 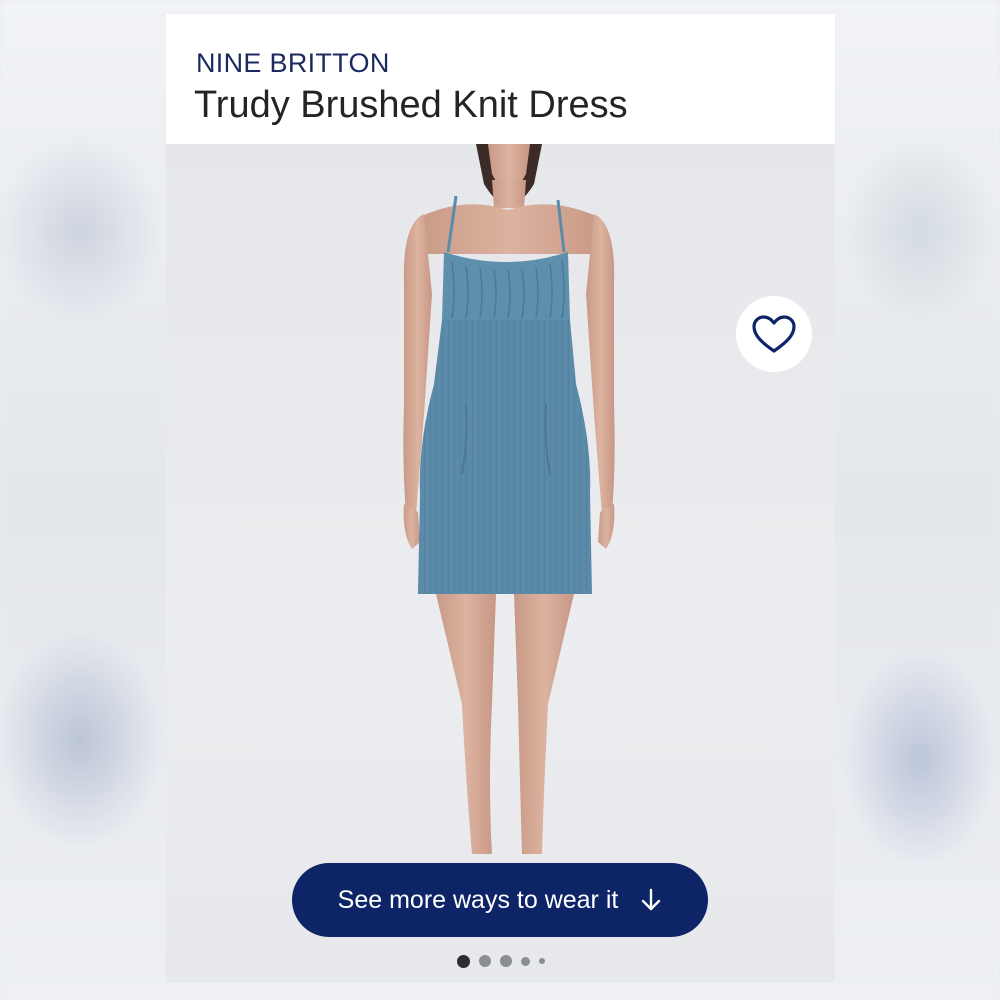 I want to click on see-more-ways-button: See more ways to wear it, so click(x=500, y=900).